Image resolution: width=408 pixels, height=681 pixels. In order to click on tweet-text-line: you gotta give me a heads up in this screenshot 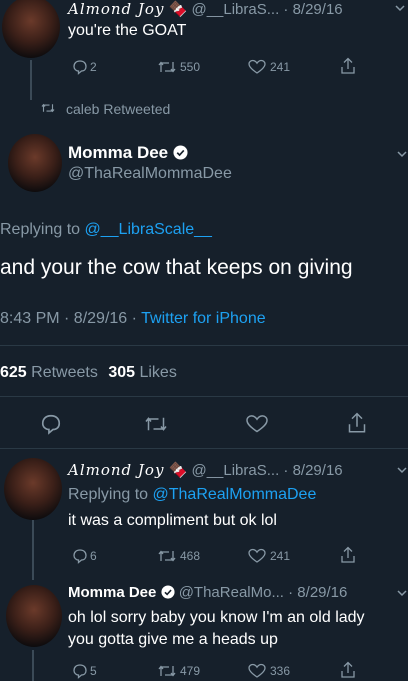, I will do `click(173, 639)`.